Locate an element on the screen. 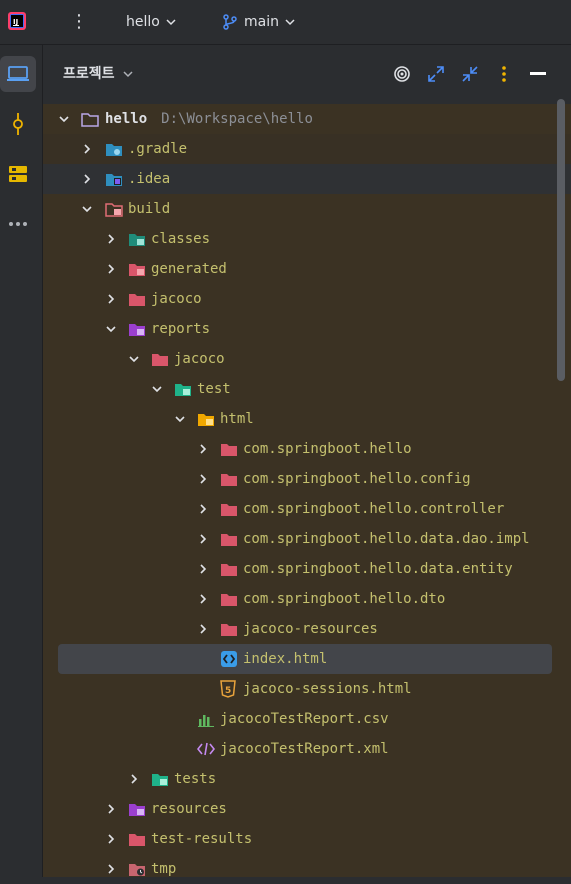 The image size is (571, 884). tree-row: jacocoTestReport.xml is located at coordinates (307, 749).